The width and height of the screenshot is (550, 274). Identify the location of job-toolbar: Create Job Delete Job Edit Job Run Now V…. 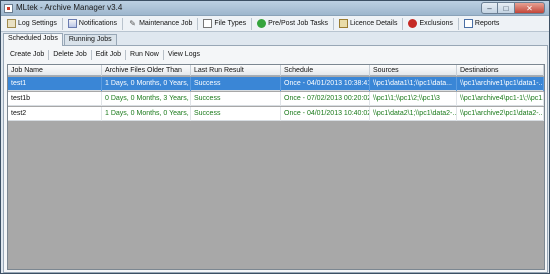
(104, 54).